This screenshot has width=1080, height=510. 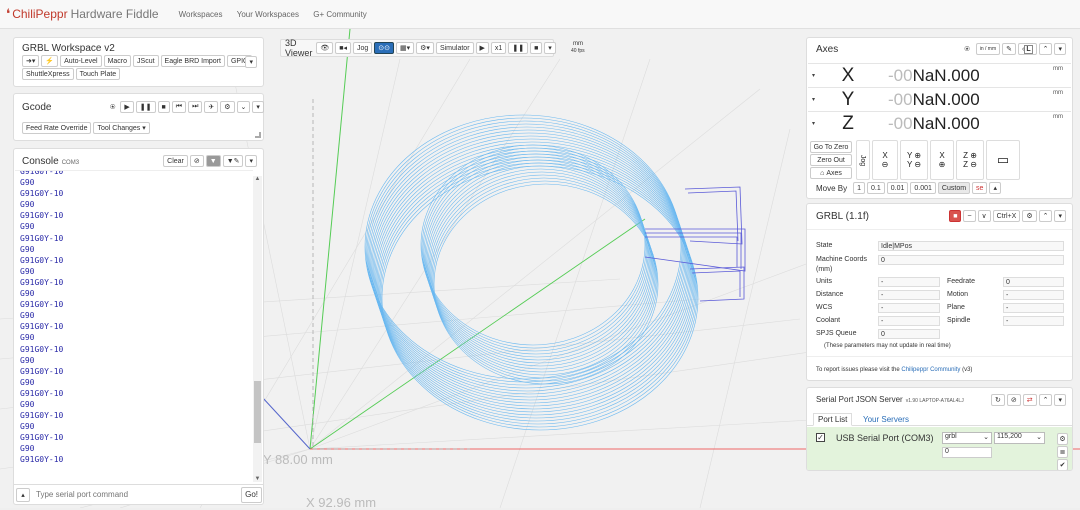 What do you see at coordinates (340, 14) in the screenshot?
I see `nav-link-community: G+ Community` at bounding box center [340, 14].